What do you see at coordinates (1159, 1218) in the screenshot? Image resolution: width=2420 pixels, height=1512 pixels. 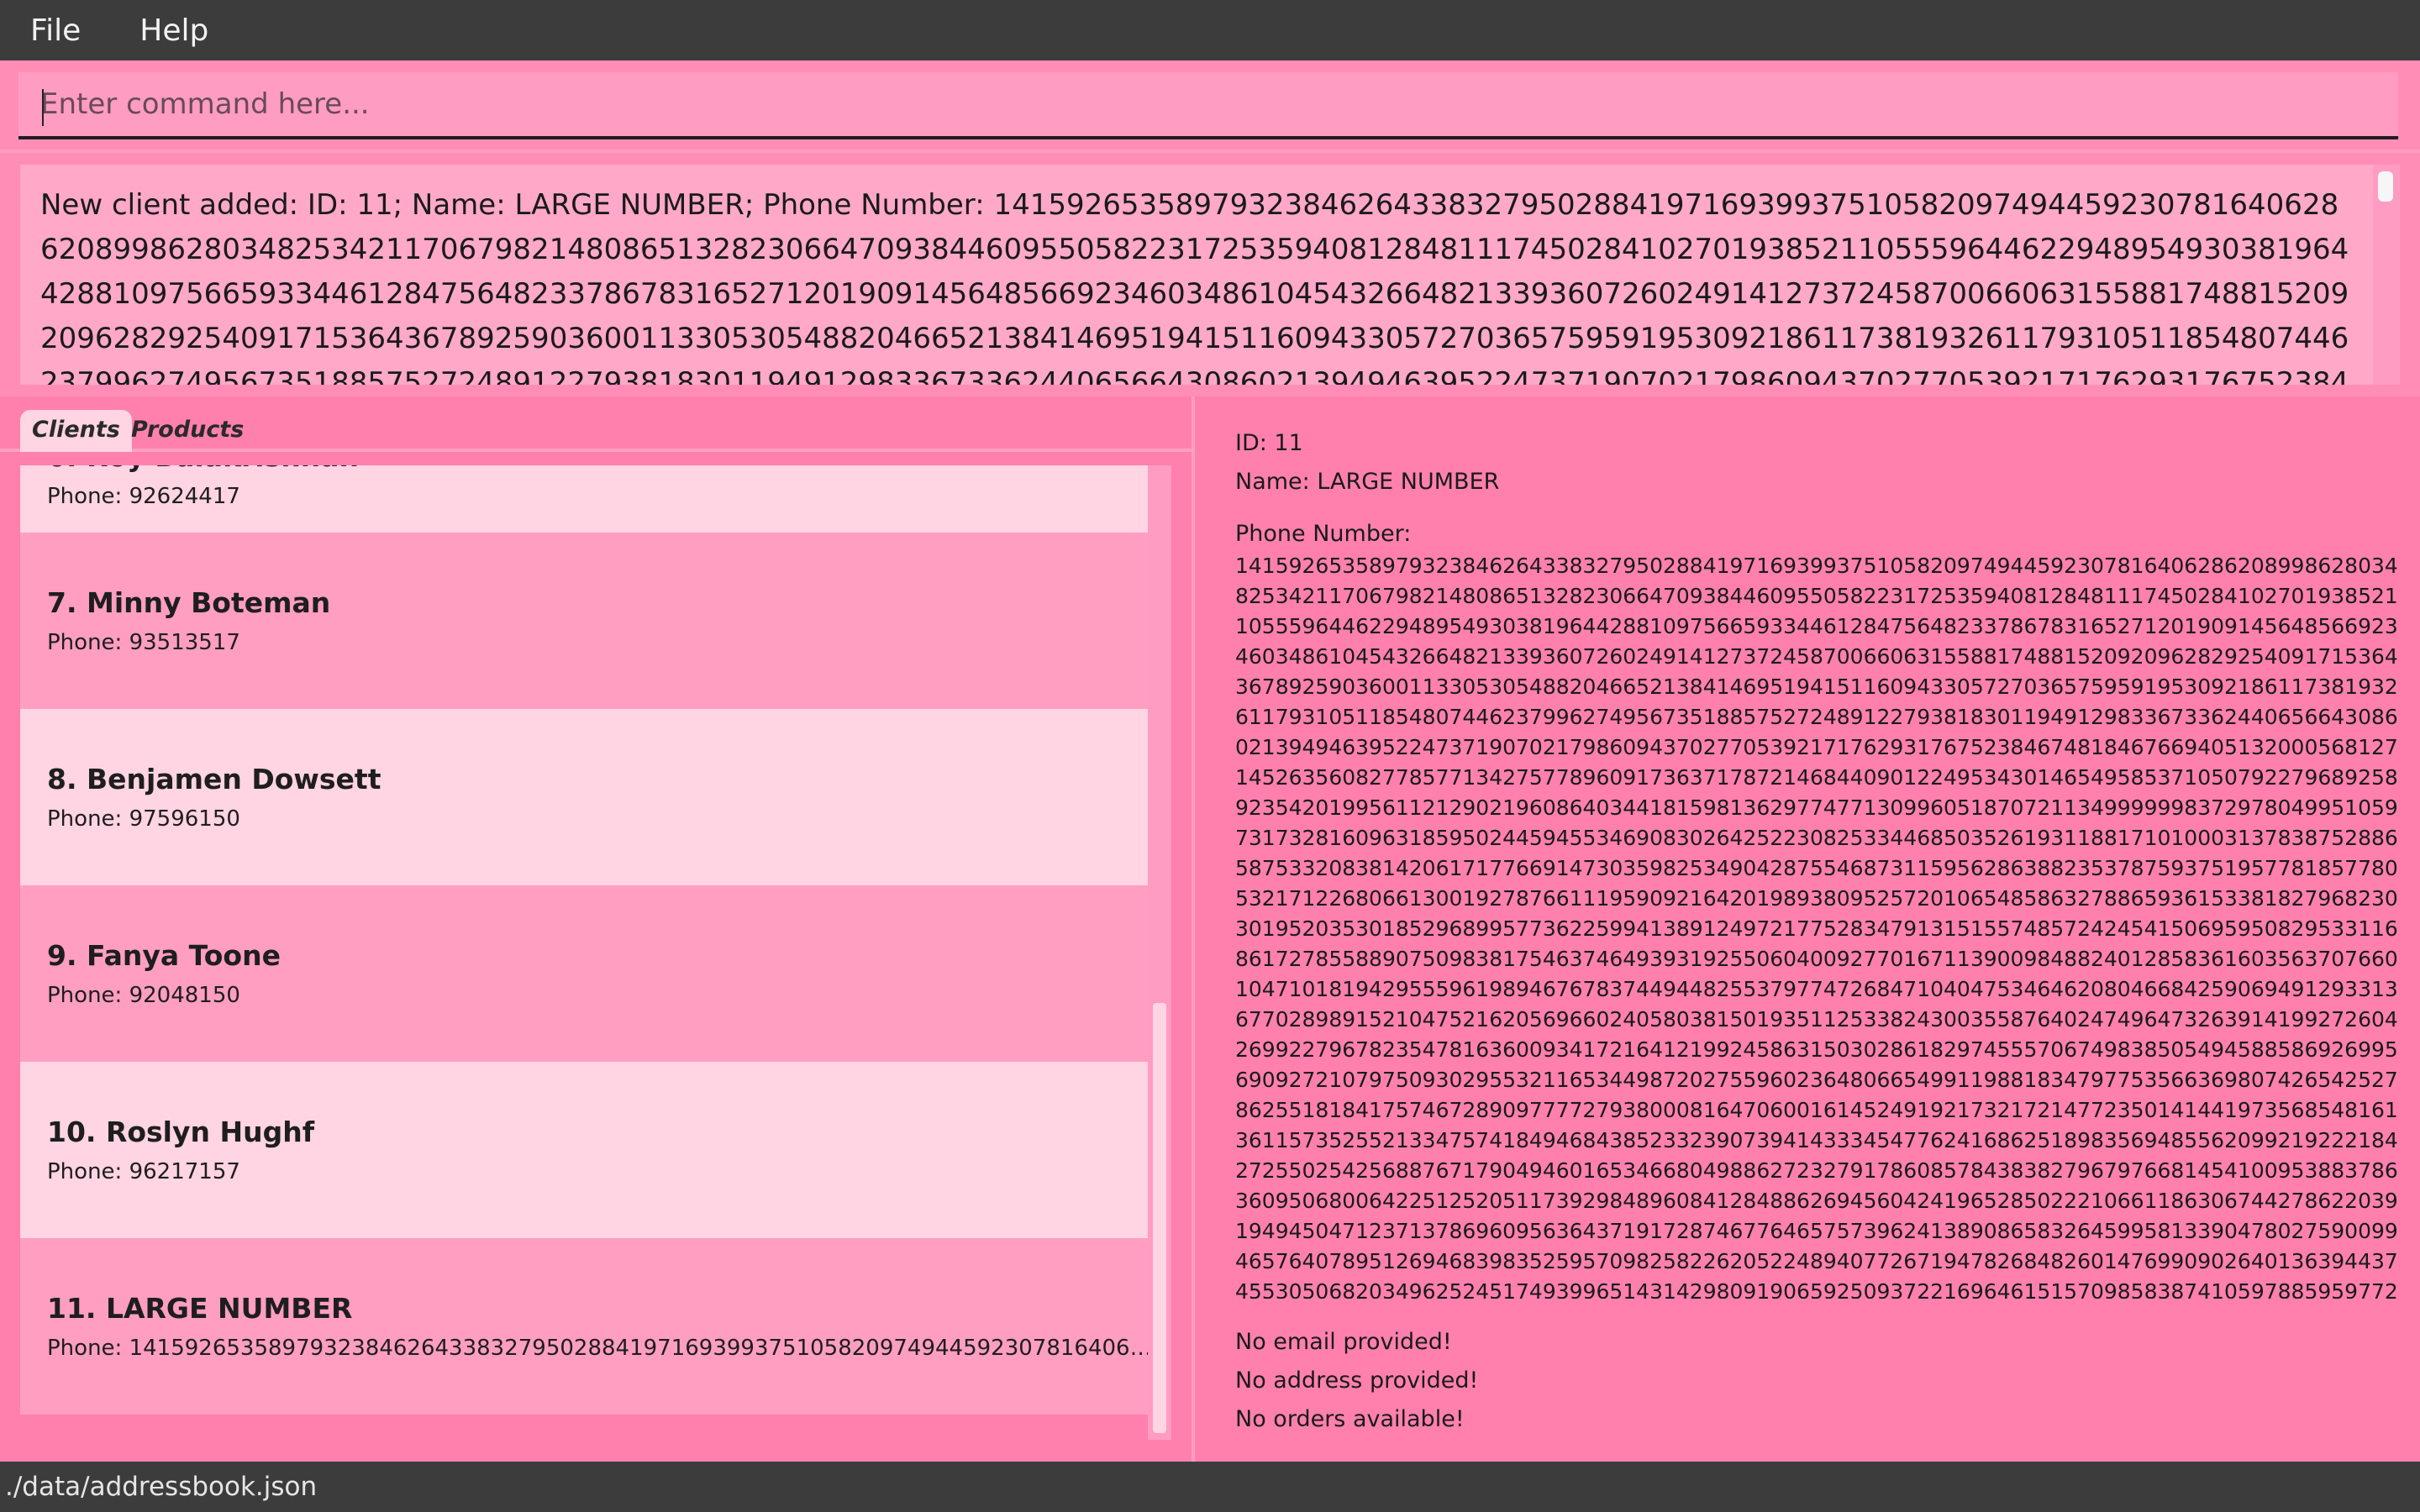 I see `client-list-scrollbar-thumb` at bounding box center [1159, 1218].